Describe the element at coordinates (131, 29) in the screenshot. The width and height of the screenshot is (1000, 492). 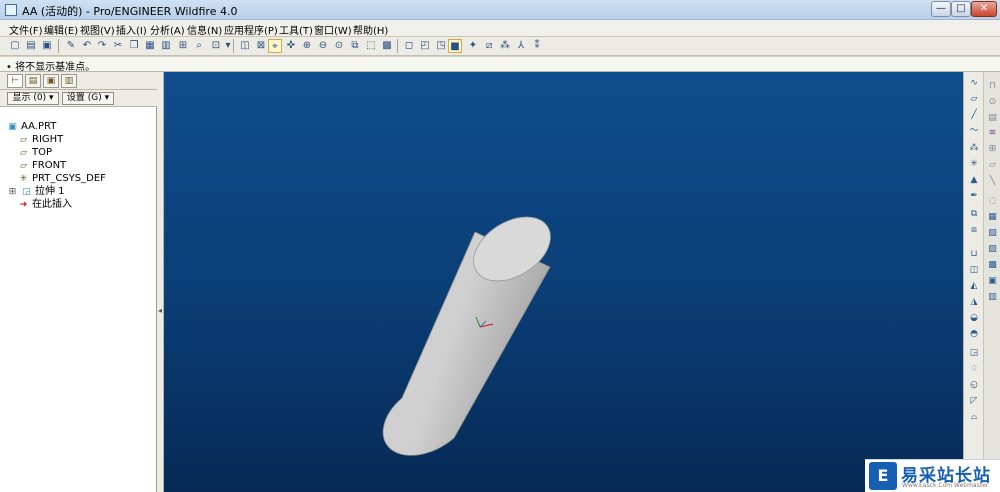
I see `menu-insert: 插入(I)` at that location.